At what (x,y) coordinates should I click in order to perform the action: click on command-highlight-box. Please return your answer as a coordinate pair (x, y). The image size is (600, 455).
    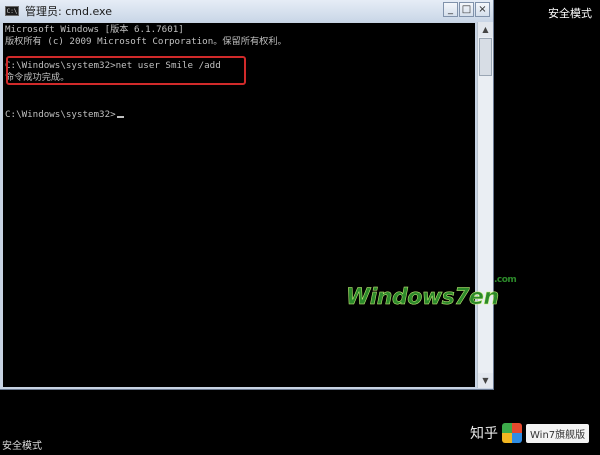
    Looking at the image, I should click on (126, 70).